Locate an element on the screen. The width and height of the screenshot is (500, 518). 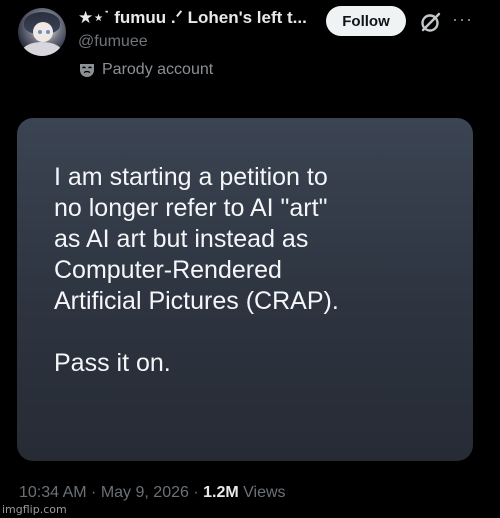
watermark: imgflip.com is located at coordinates (34, 509).